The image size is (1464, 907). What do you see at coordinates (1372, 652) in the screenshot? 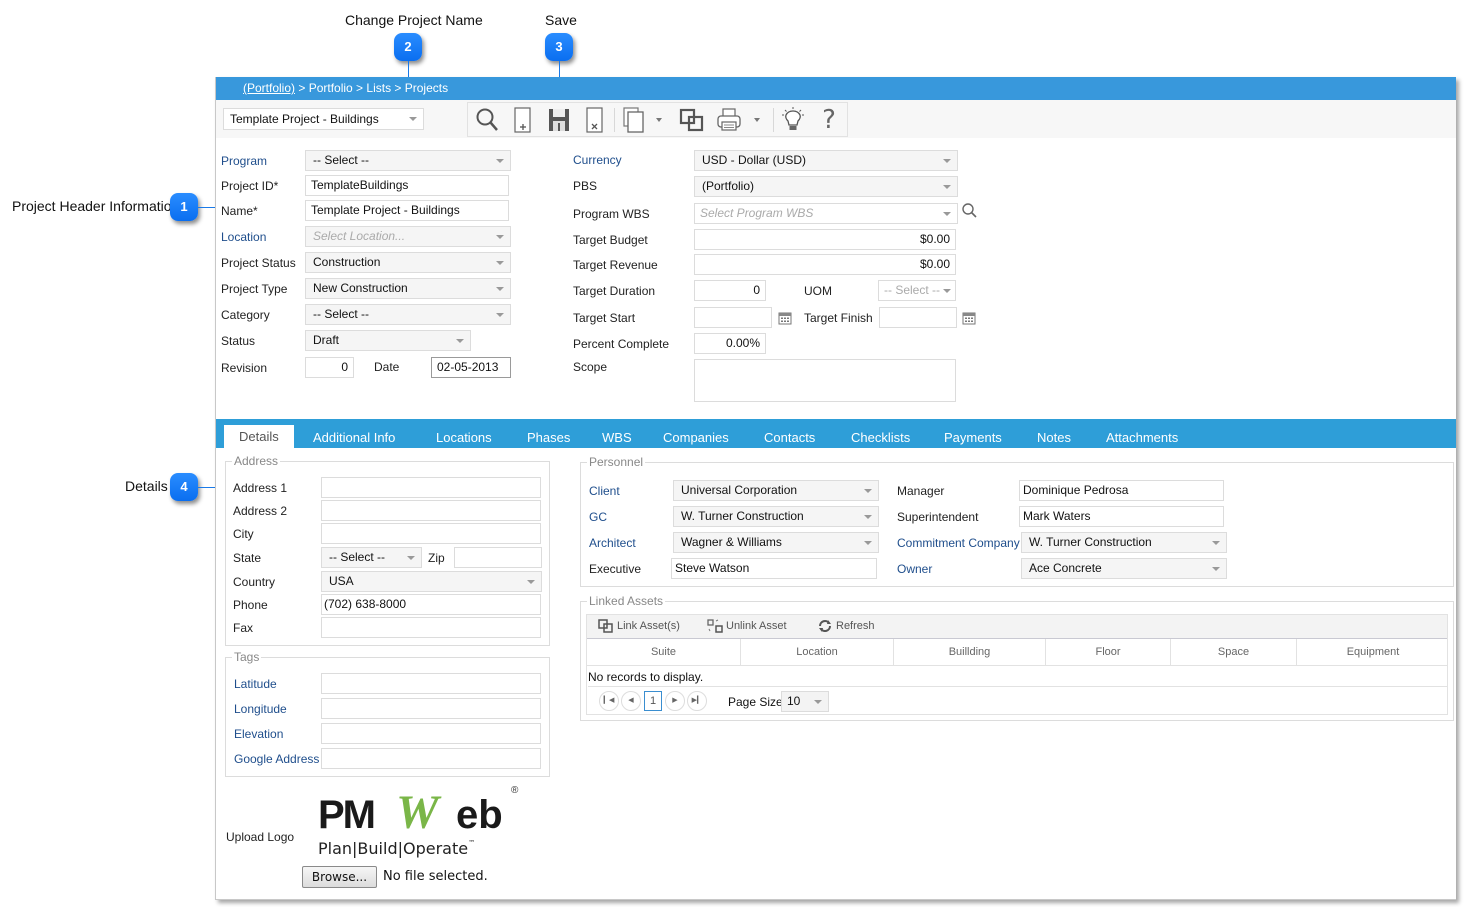
I see `column-header-equipment: Equipment` at bounding box center [1372, 652].